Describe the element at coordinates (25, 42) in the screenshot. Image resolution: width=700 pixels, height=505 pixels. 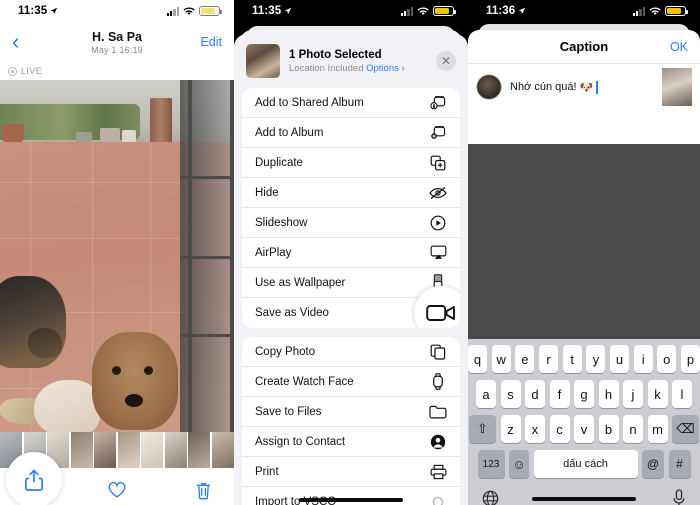
I see `back-button: ‹` at that location.